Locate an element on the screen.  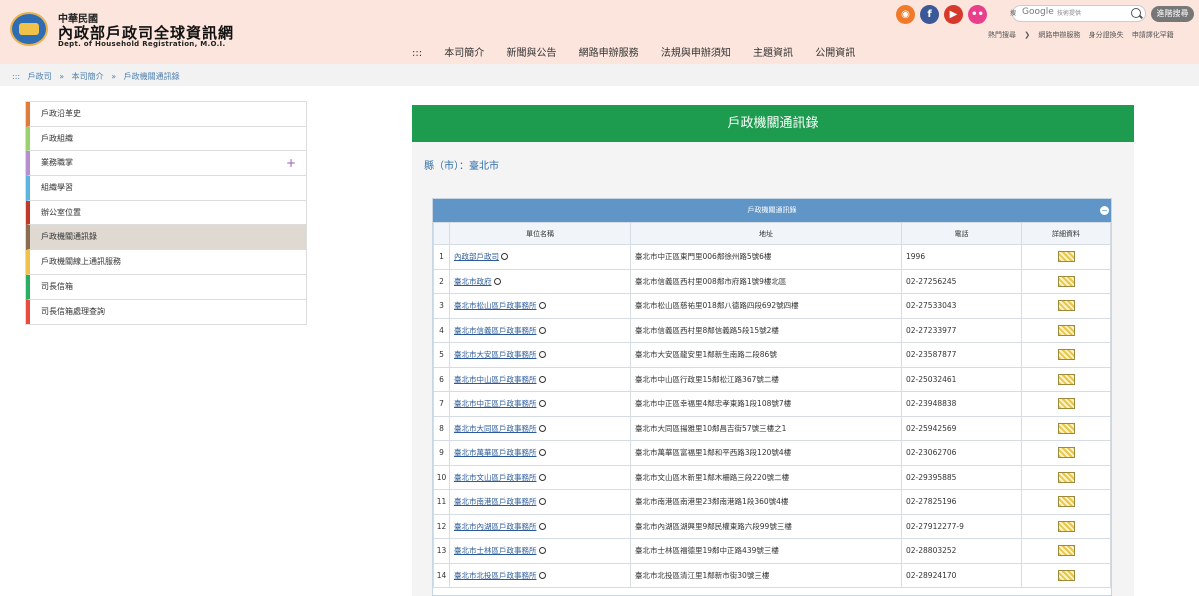
nav-item-news: 新聞與公告 is located at coordinates (531, 53).